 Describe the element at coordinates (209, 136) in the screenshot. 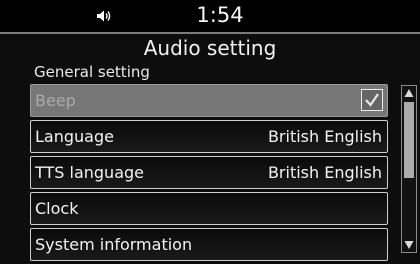

I see `menu-item-language: Language British English` at that location.